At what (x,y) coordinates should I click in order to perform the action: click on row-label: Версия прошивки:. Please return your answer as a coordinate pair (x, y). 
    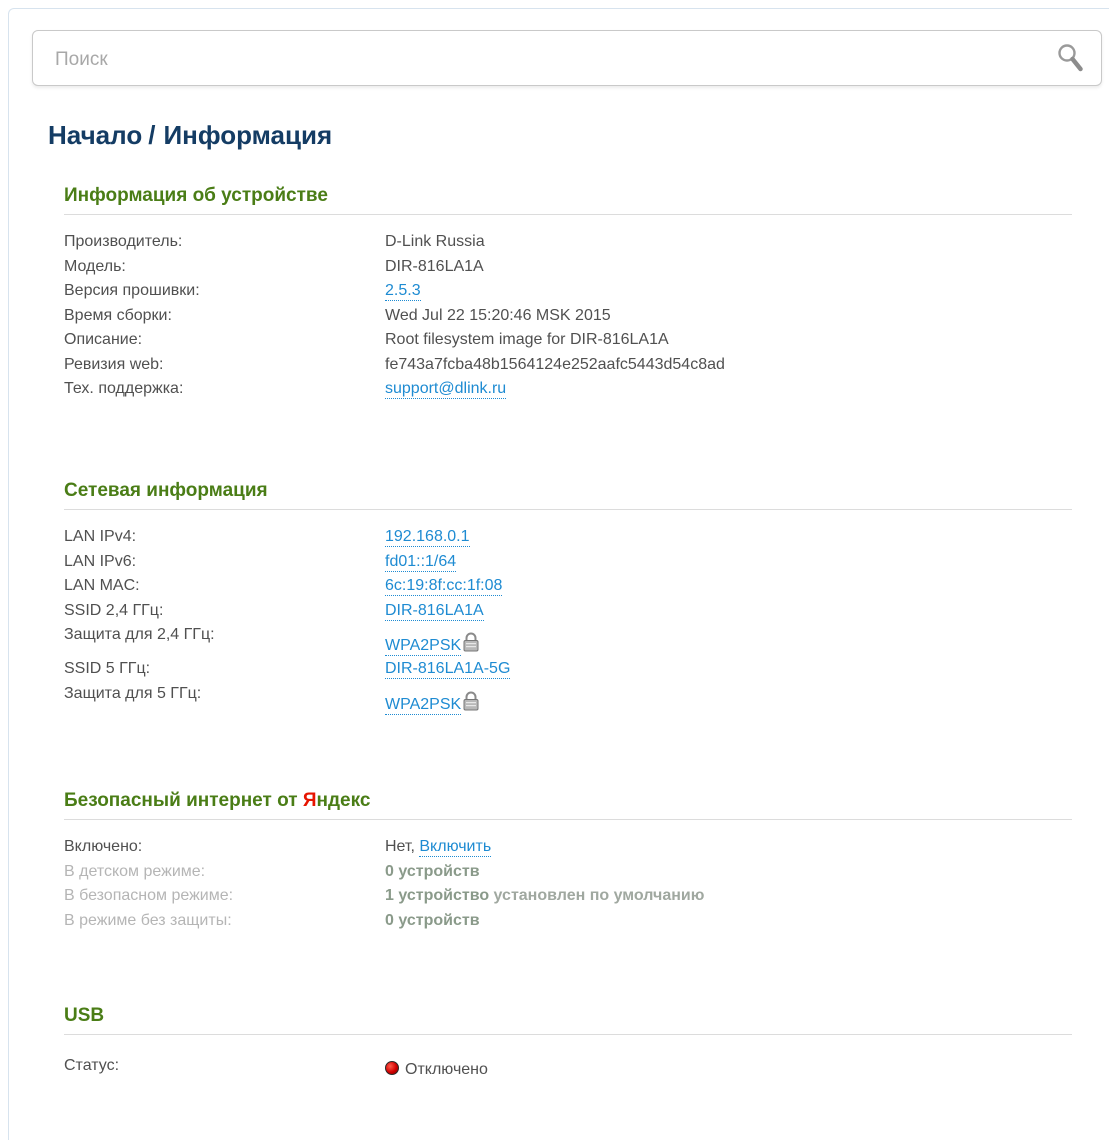
    Looking at the image, I should click on (132, 290).